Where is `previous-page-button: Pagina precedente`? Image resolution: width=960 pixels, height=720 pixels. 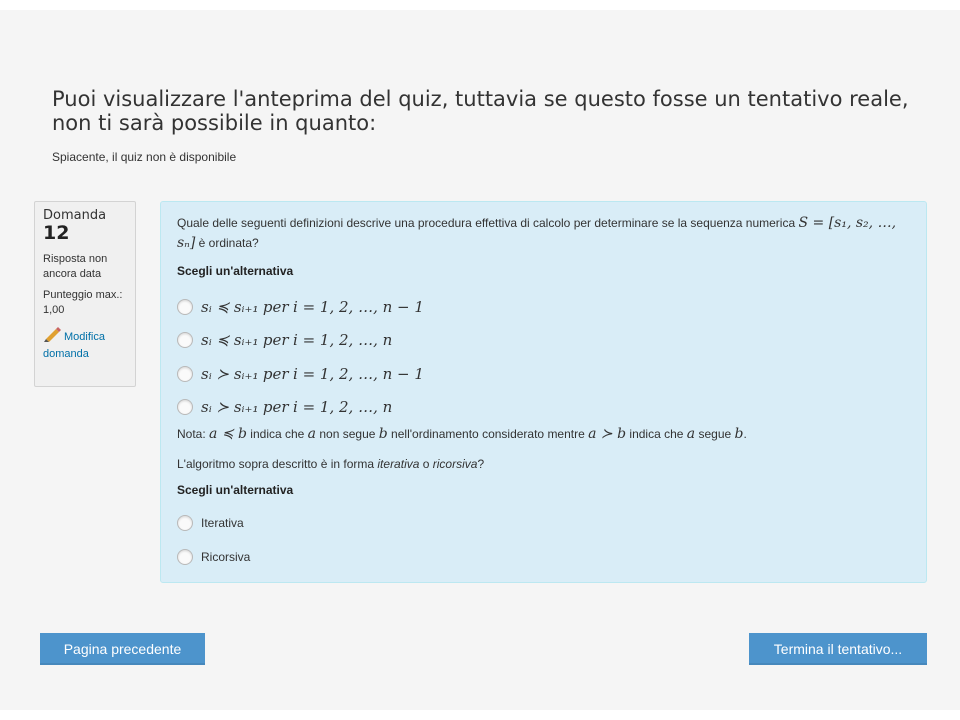 previous-page-button: Pagina precedente is located at coordinates (122, 649).